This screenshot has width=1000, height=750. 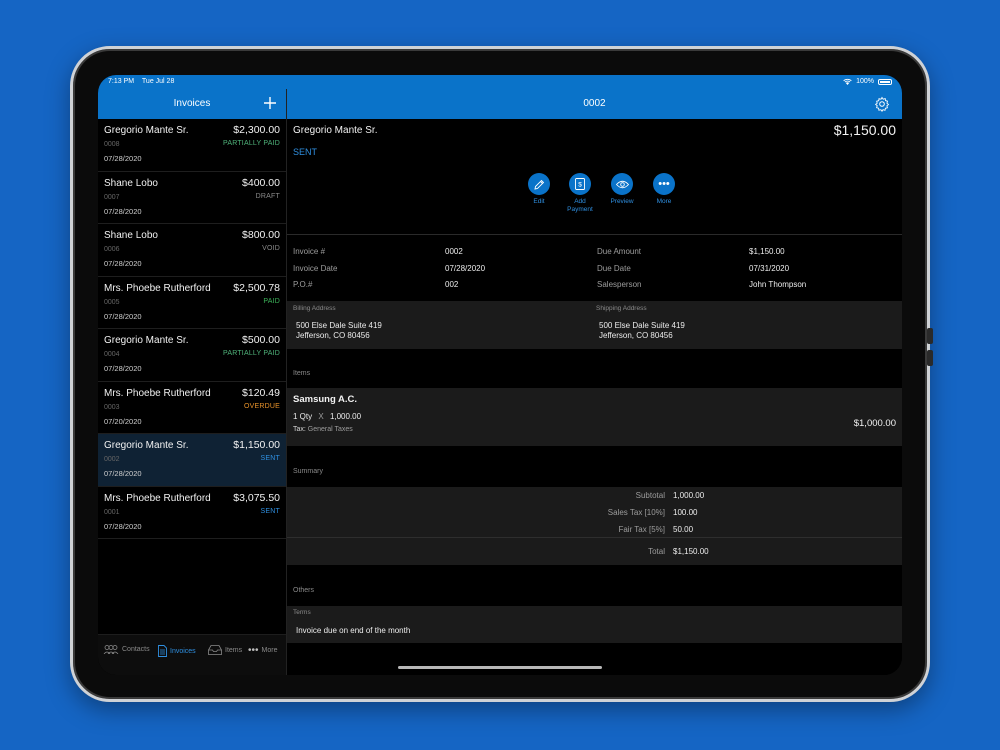 I want to click on tab-more: ••• More, so click(x=262, y=650).